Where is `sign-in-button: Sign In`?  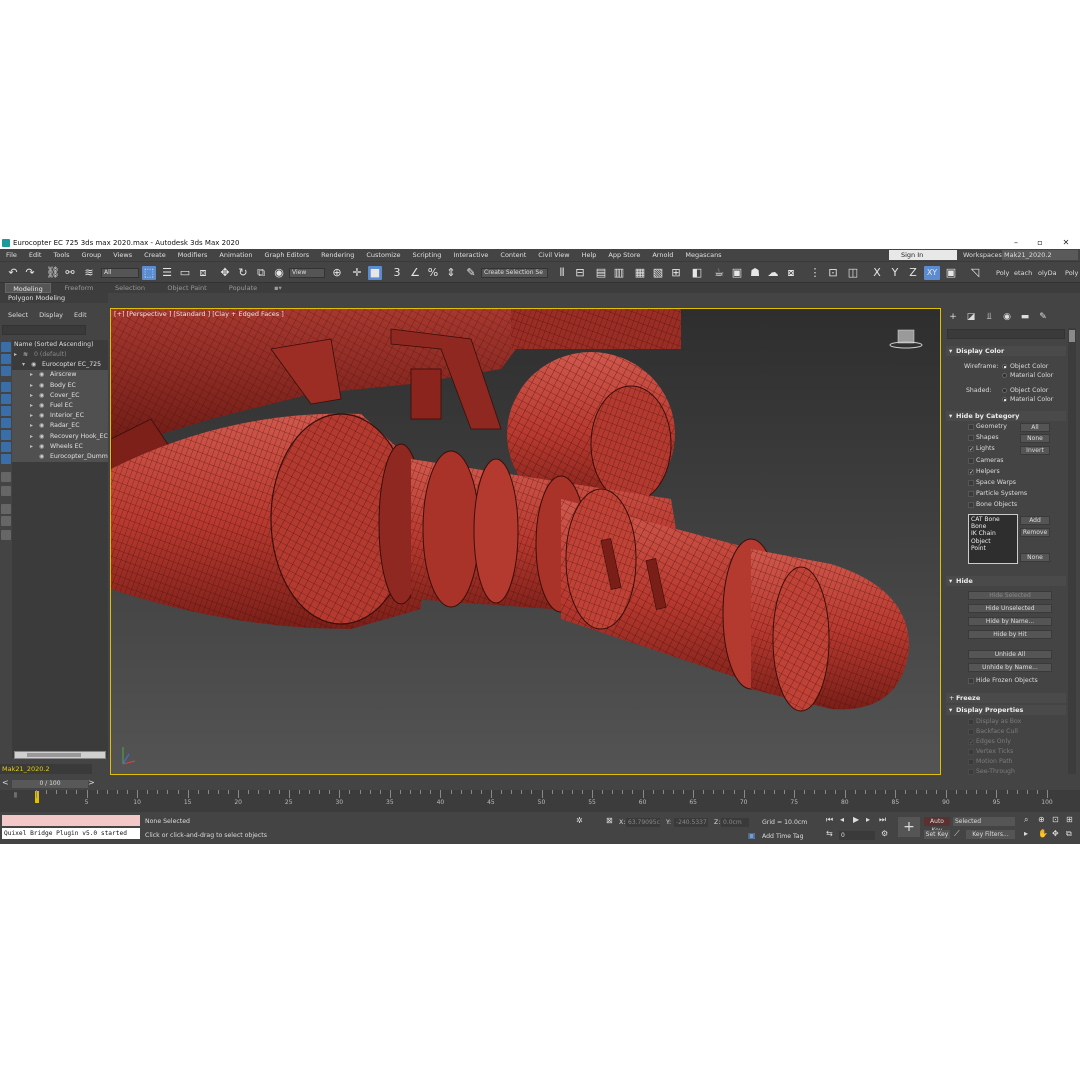 sign-in-button: Sign In is located at coordinates (923, 255).